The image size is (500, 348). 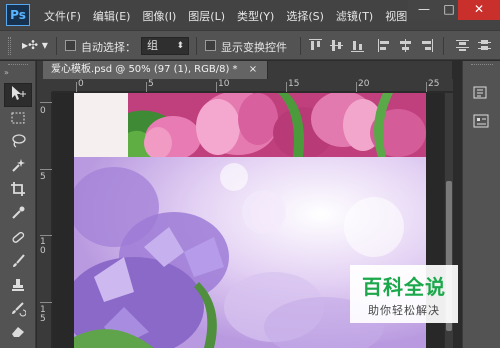 What do you see at coordinates (43, 314) in the screenshot?
I see `ruler-label: 1 5` at bounding box center [43, 314].